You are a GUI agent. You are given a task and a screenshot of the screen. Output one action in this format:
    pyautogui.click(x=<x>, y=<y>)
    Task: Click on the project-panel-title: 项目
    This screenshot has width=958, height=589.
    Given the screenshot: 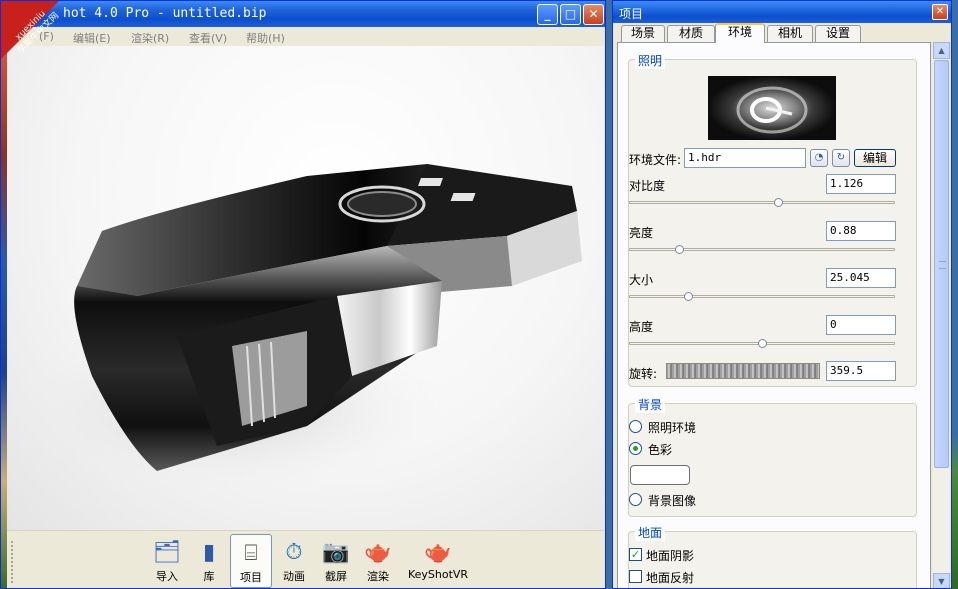 What is the action you would take?
    pyautogui.click(x=631, y=14)
    